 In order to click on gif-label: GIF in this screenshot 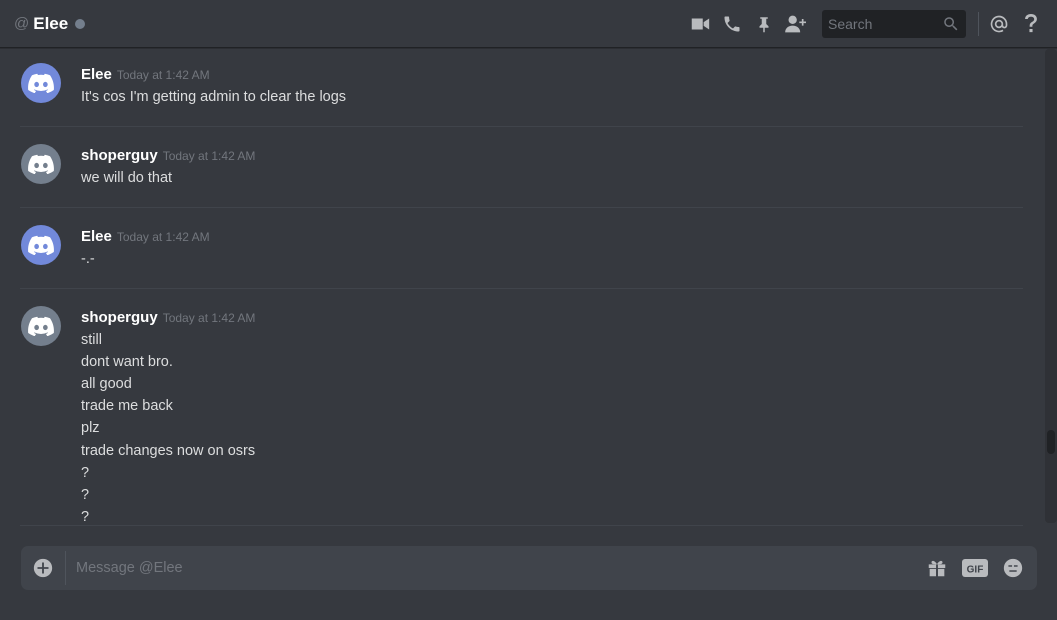, I will do `click(975, 570)`.